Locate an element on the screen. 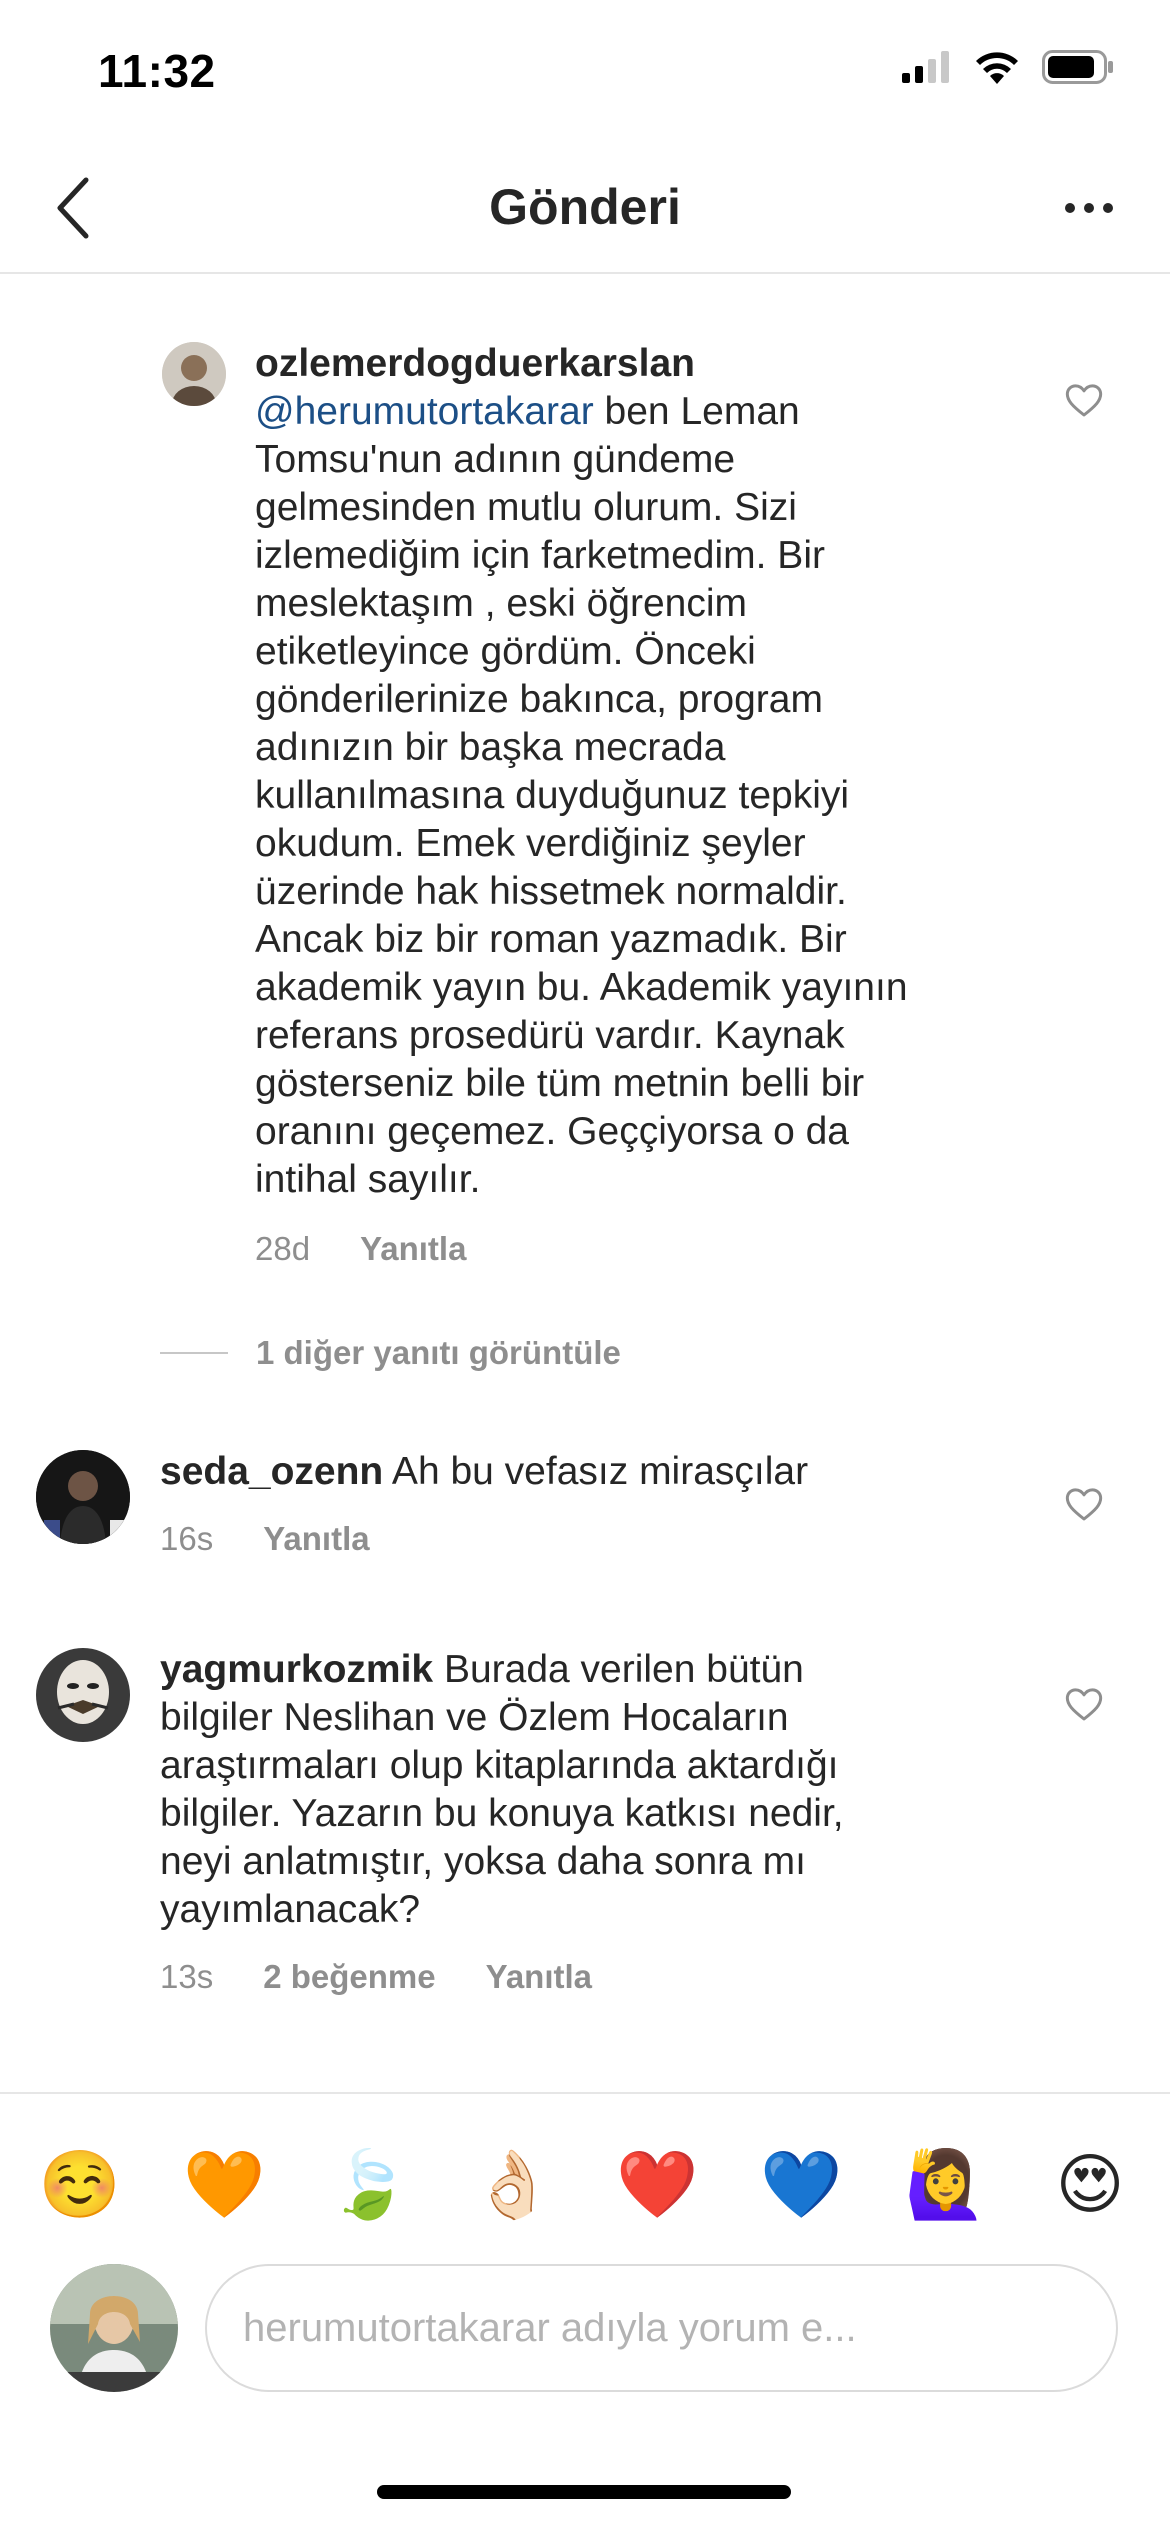 The image size is (1170, 2534). comment-time: 16s is located at coordinates (187, 1538).